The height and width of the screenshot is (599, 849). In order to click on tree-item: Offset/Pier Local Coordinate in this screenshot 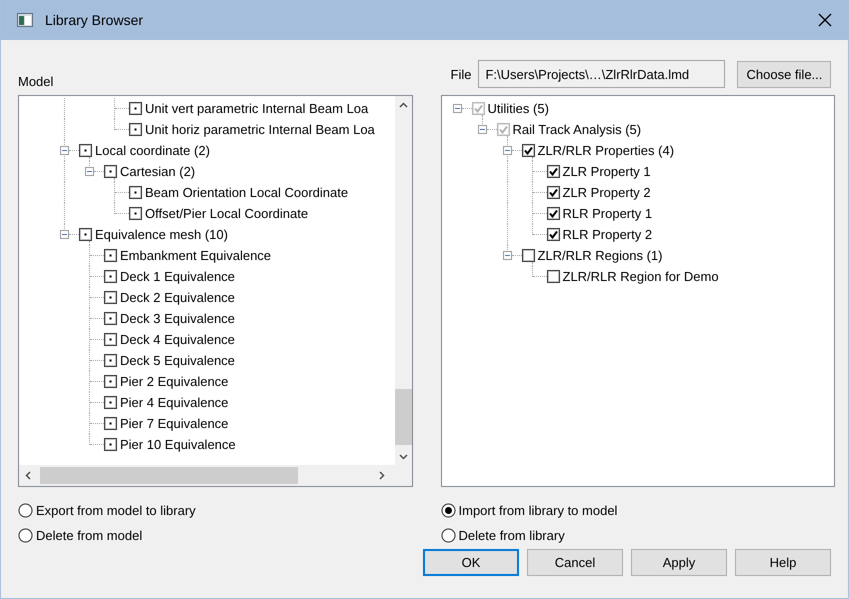, I will do `click(226, 213)`.